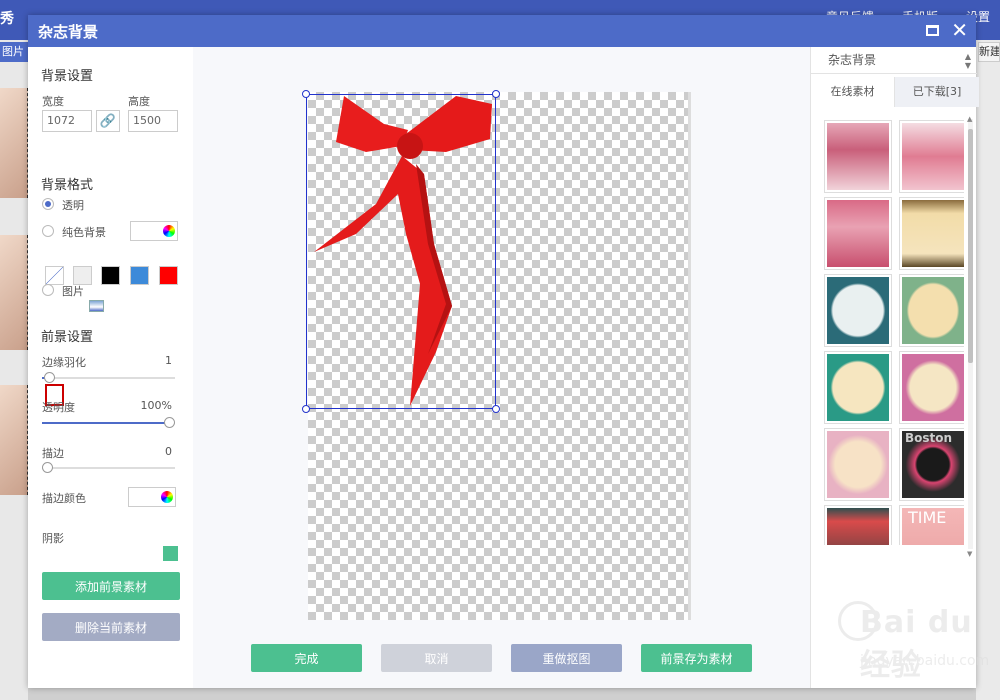  What do you see at coordinates (852, 60) in the screenshot?
I see `category-select-value: 杂志背景` at bounding box center [852, 60].